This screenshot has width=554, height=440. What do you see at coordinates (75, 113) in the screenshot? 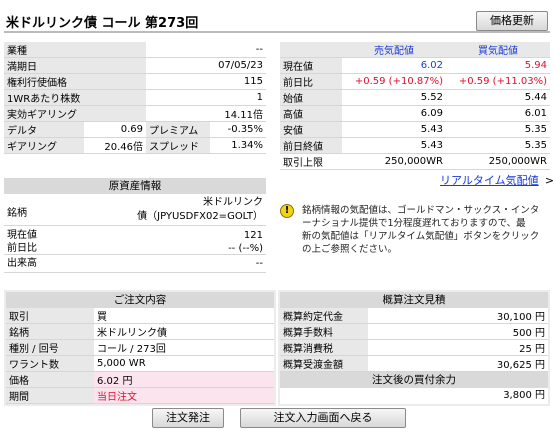
I see `info-label: 実効ギアリング` at bounding box center [75, 113].